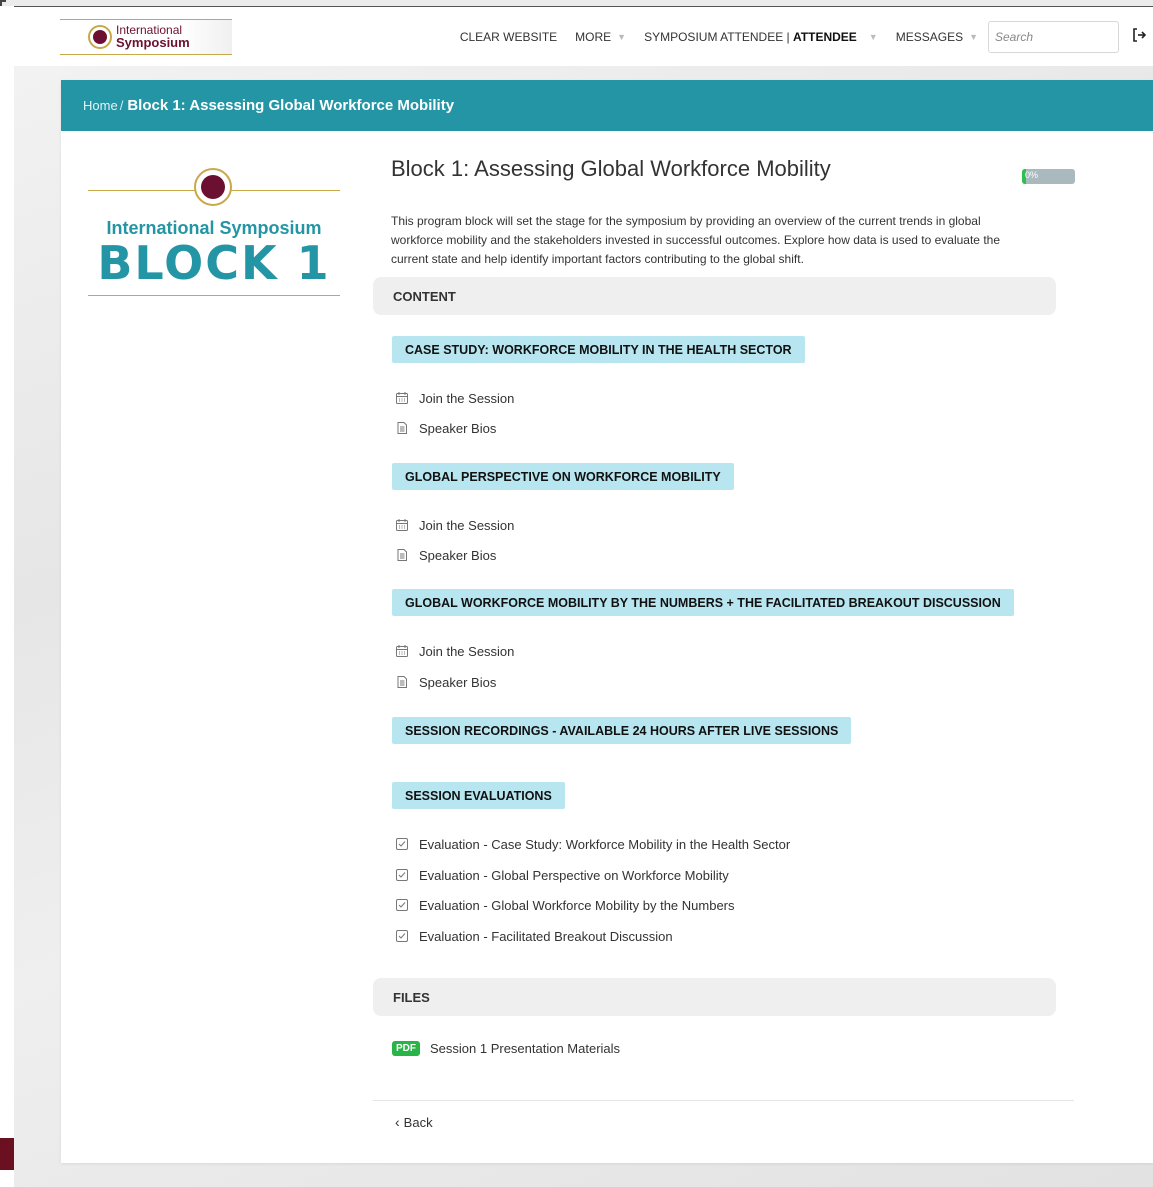 The image size is (1153, 1187). I want to click on speaker-bios-link-1: Speaker Bios, so click(445, 428).